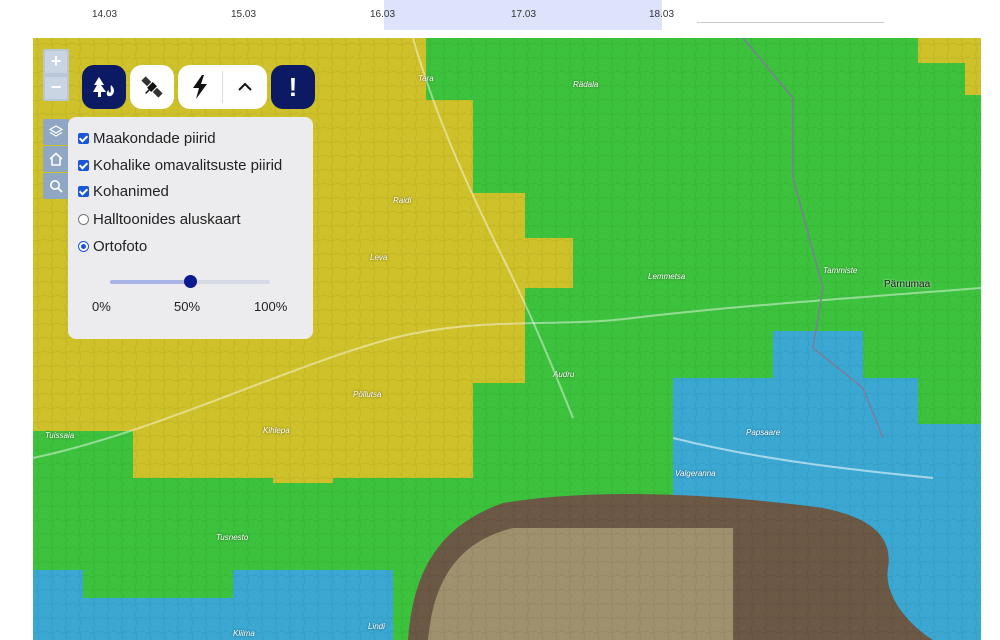 The width and height of the screenshot is (1000, 640). I want to click on place-label: Tuissaia, so click(60, 435).